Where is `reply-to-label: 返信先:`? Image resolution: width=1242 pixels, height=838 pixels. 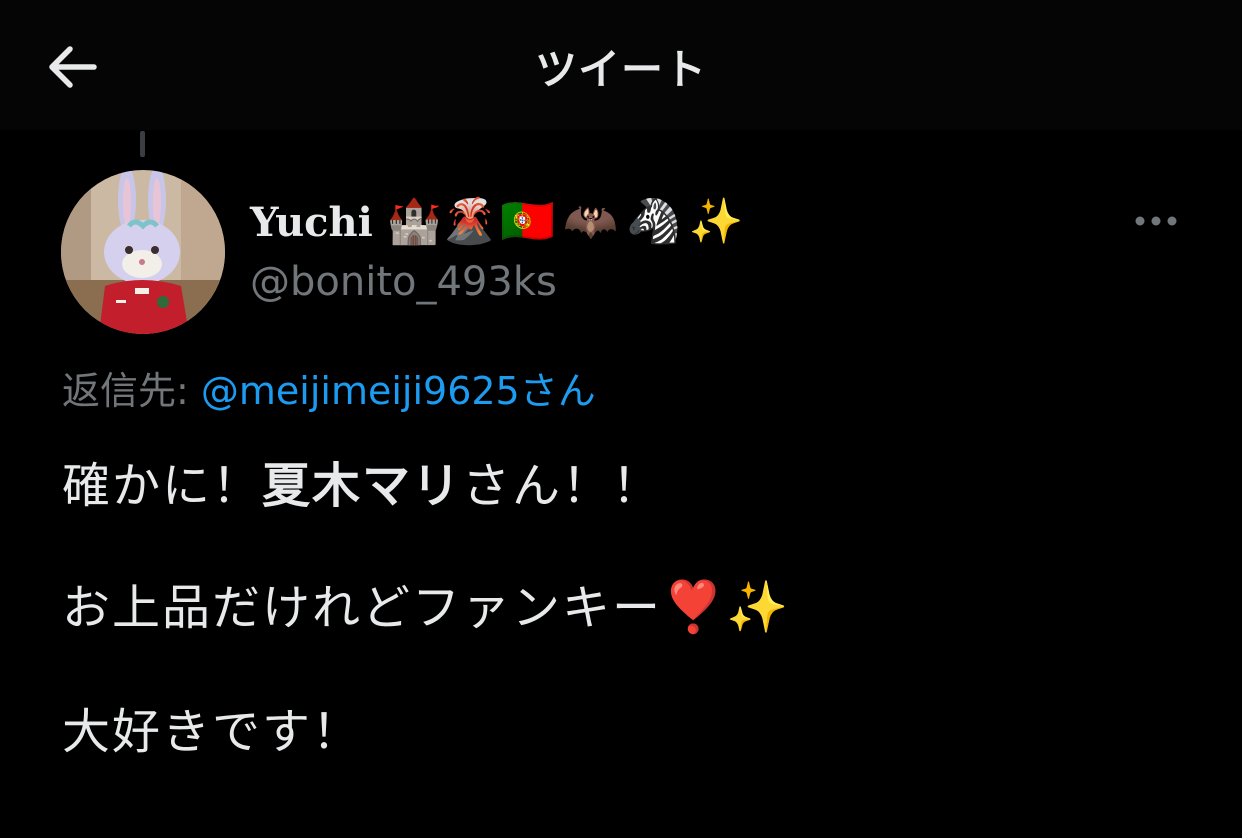 reply-to-label: 返信先: is located at coordinates (131, 391).